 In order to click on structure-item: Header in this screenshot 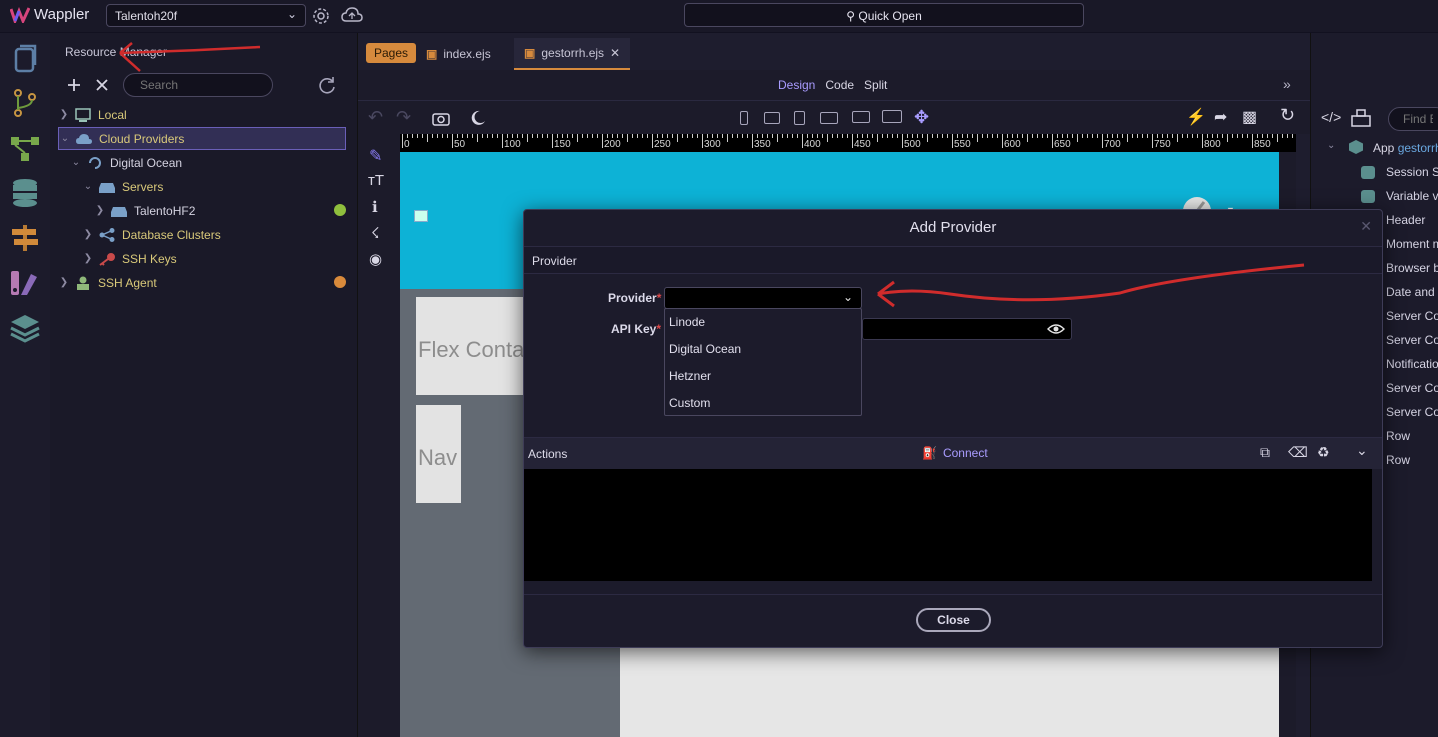, I will do `click(1405, 220)`.